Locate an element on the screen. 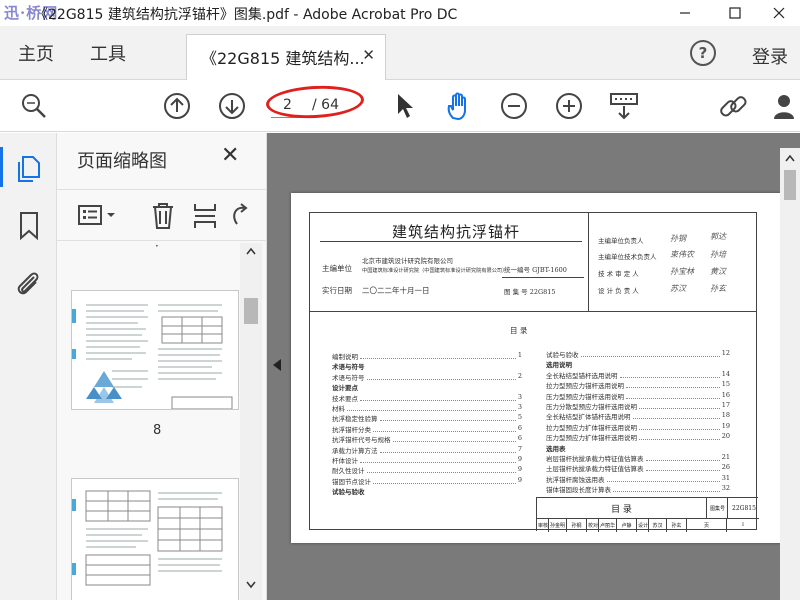 This screenshot has width=800, height=600. title-block: 目 录 图集号 22G815 审核 孙金明 孙钢 校对 卢丽华 卢静 设计 苏汉 孙玄页 I is located at coordinates (647, 514).